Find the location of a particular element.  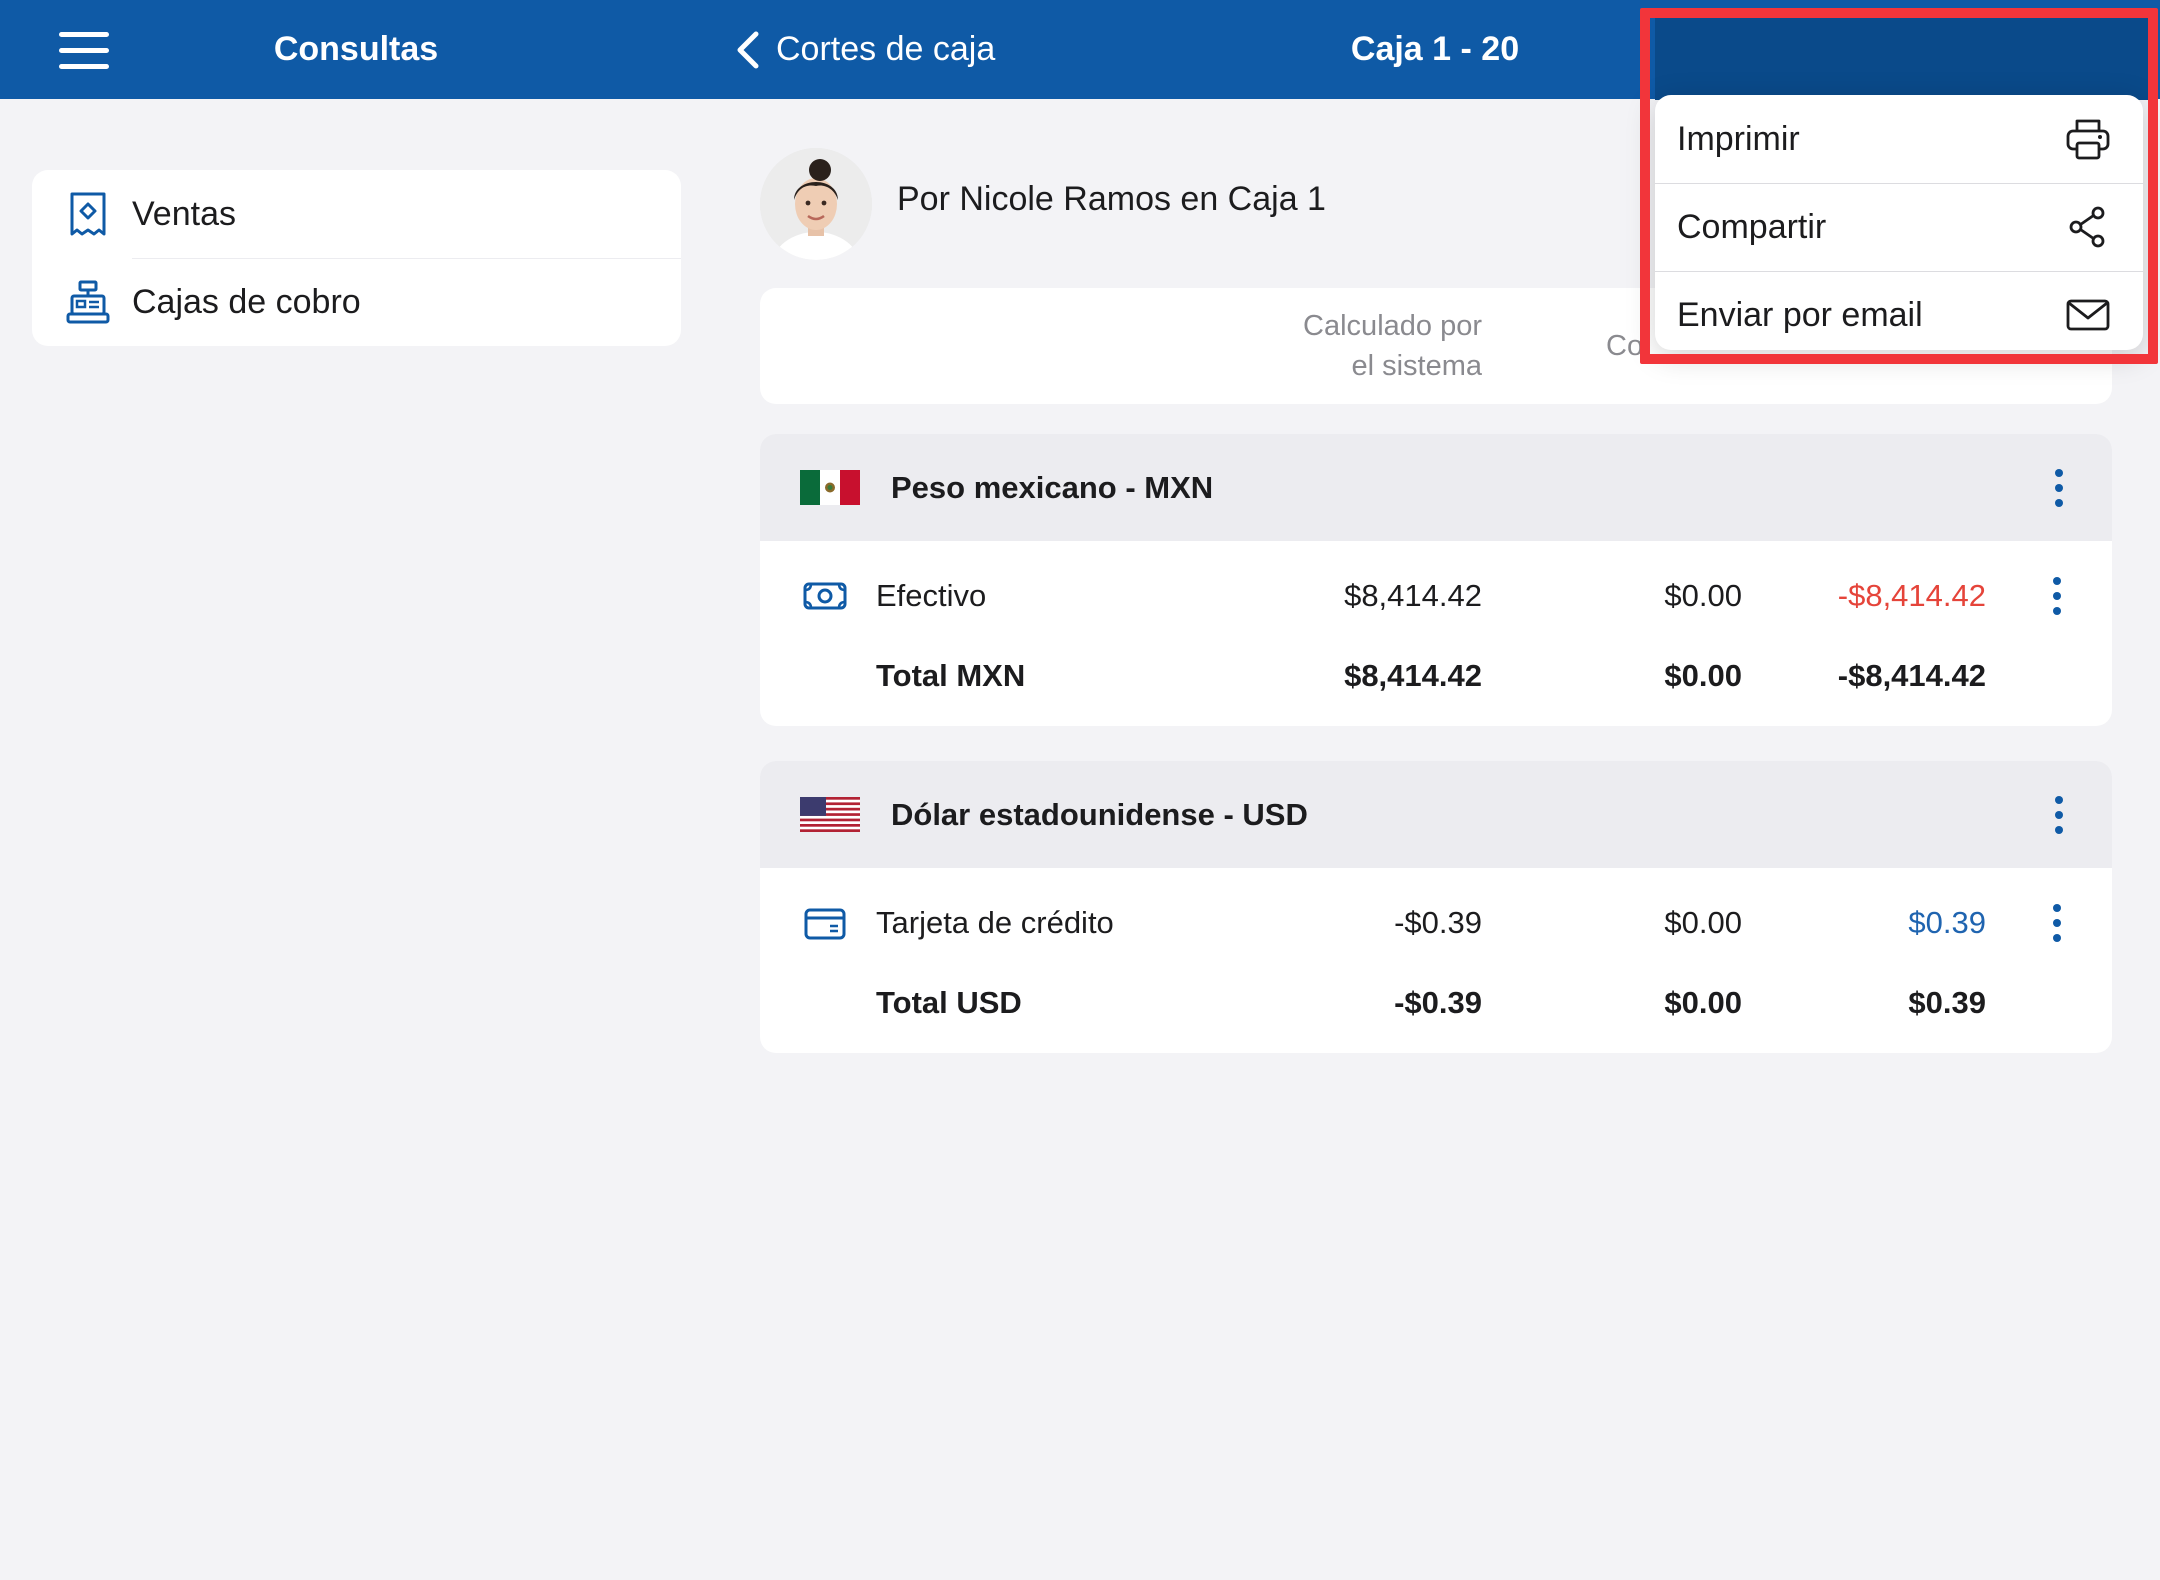

sidebar-item-label: Cajas de cobro is located at coordinates (246, 301).